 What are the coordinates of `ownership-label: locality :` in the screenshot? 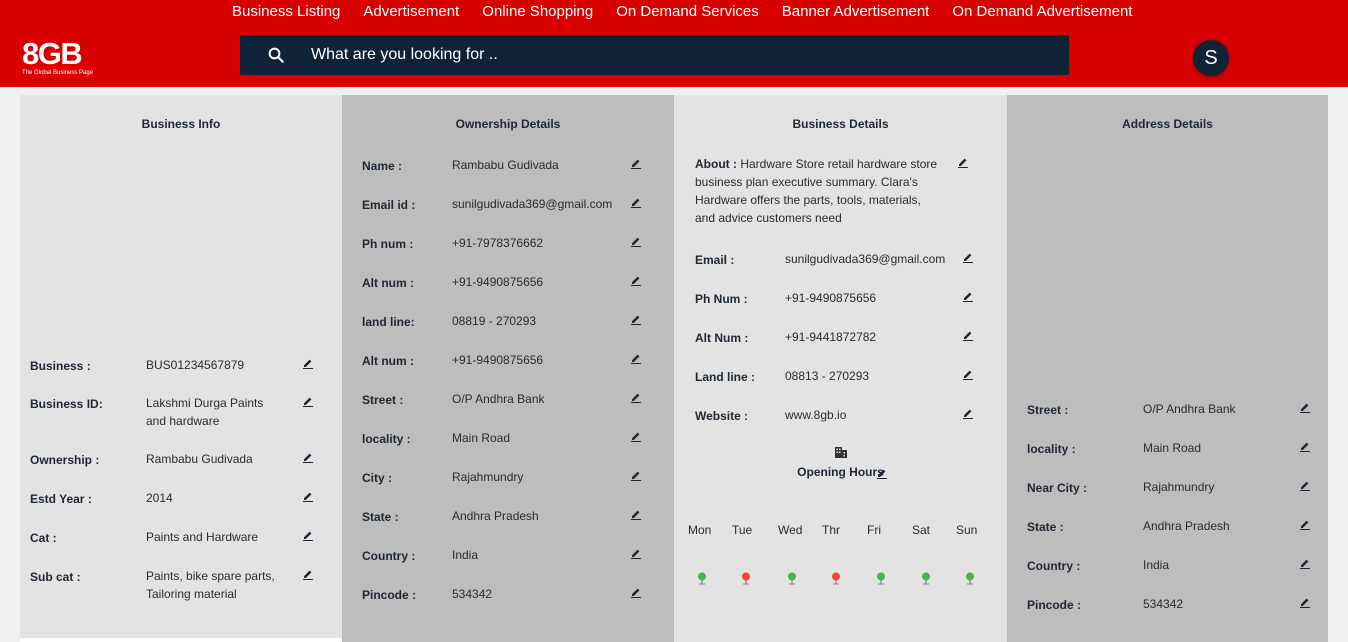 It's located at (386, 439).